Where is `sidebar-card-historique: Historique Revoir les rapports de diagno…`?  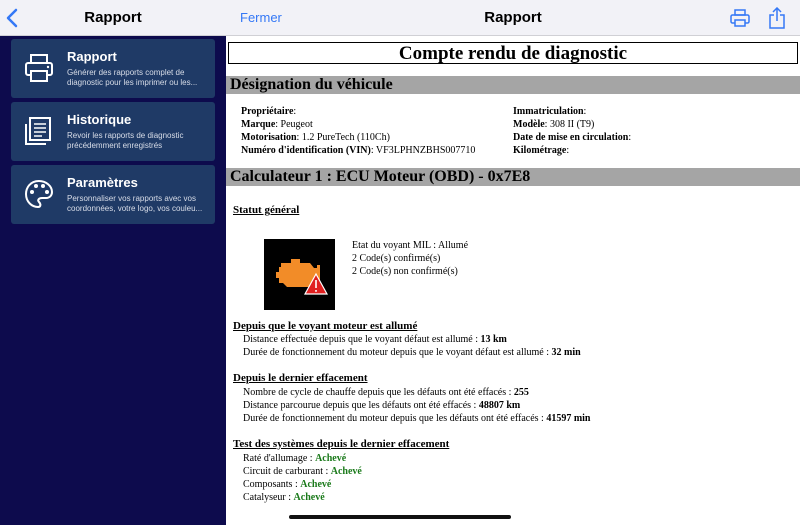 sidebar-card-historique: Historique Revoir les rapports de diagno… is located at coordinates (113, 131).